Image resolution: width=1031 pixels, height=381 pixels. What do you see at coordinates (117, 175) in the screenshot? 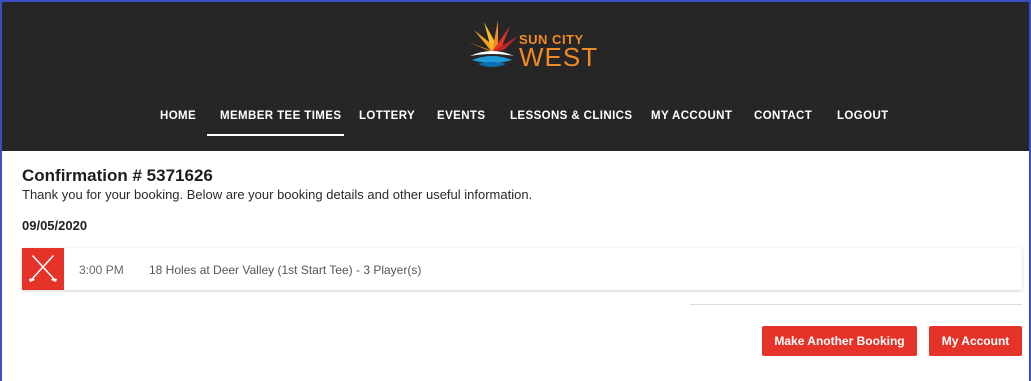
I see `confirmation-title: Confirmation # 5371626` at bounding box center [117, 175].